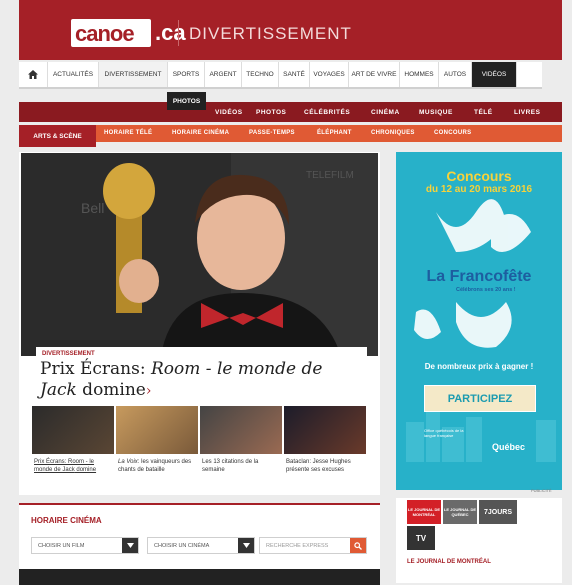 Image resolution: width=572 pixels, height=585 pixels. Describe the element at coordinates (199, 577) in the screenshot. I see `horaire-preview-strip` at that location.